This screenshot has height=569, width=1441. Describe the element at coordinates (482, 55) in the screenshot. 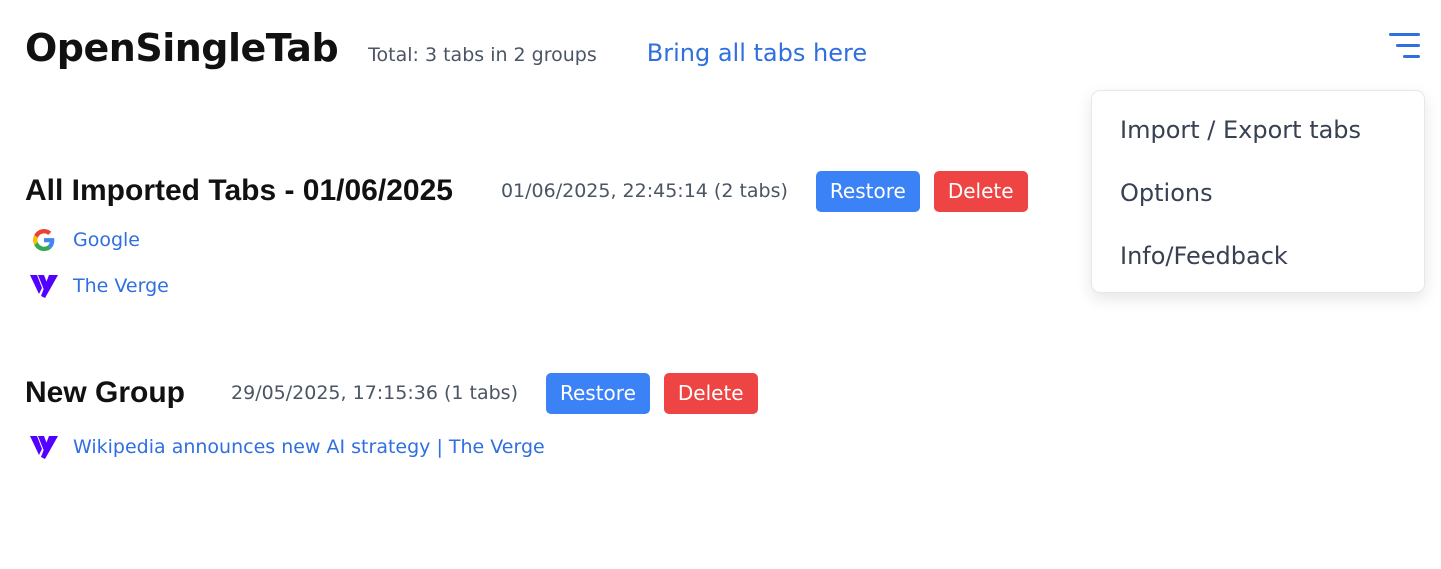

I see `total-count: Total: 3 tabs in 2 groups` at that location.